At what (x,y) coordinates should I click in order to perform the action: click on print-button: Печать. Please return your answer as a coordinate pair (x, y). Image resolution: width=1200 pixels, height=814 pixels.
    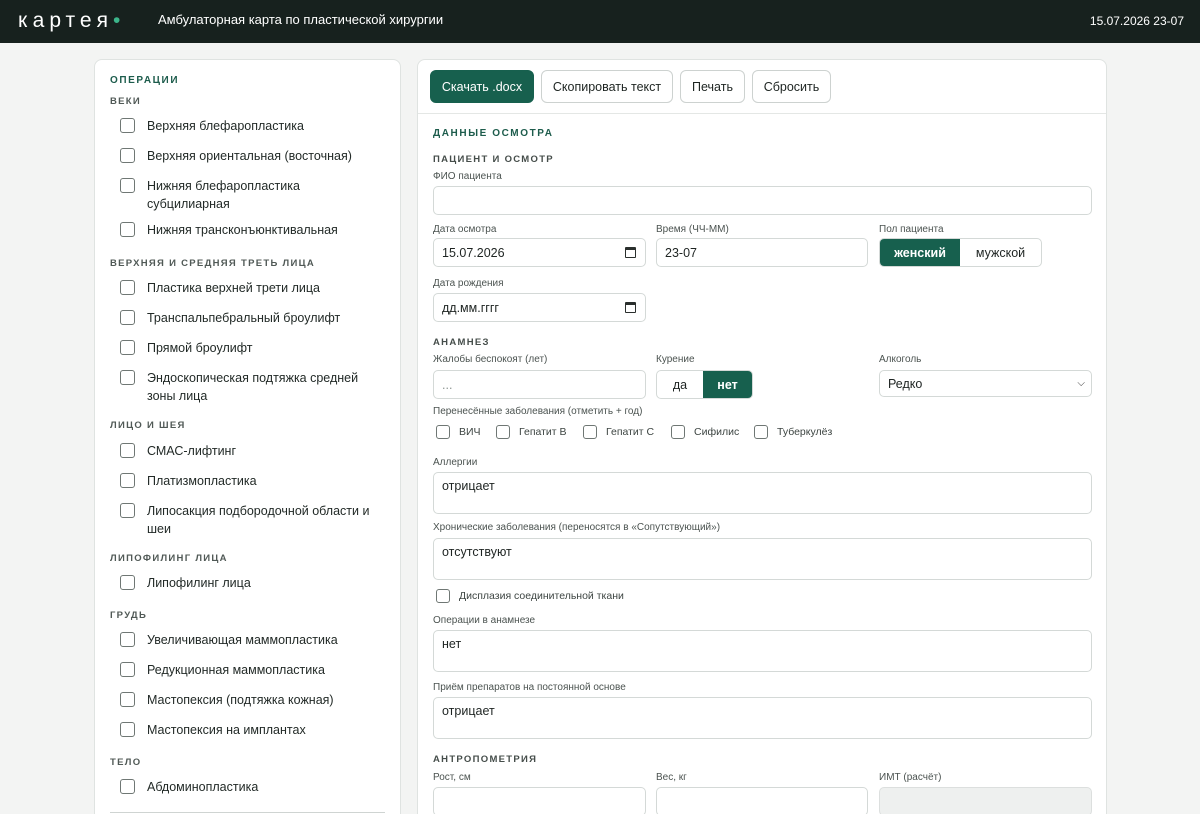
    Looking at the image, I should click on (712, 86).